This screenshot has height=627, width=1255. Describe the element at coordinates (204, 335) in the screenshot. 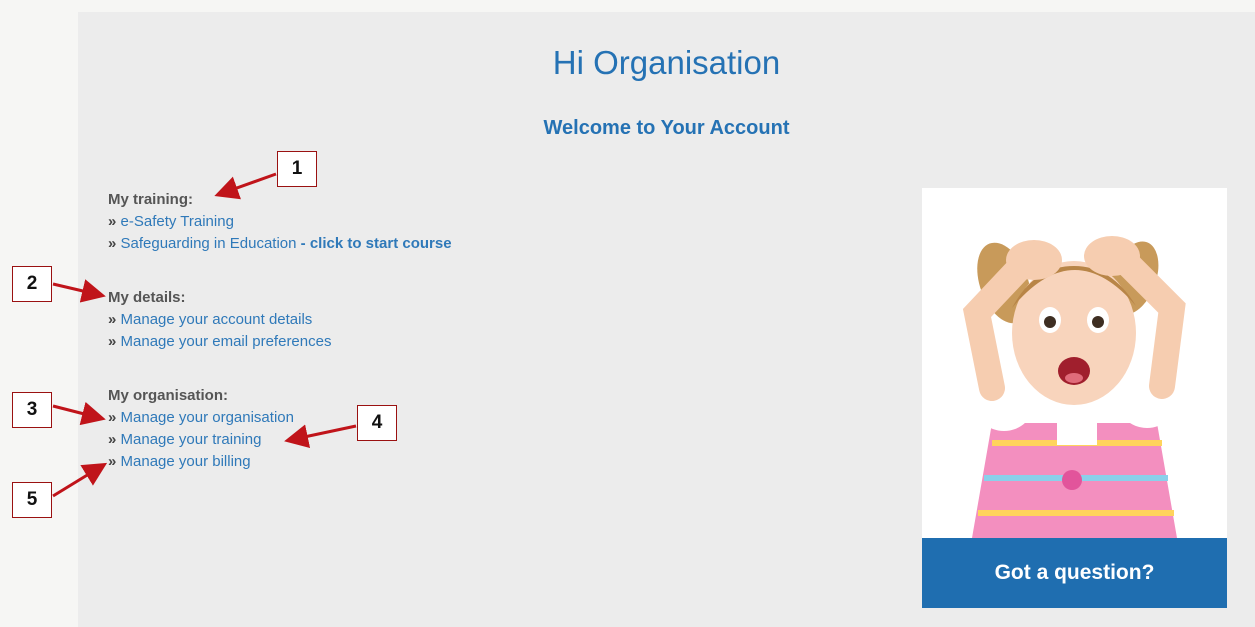

I see `annotation-arrows` at that location.